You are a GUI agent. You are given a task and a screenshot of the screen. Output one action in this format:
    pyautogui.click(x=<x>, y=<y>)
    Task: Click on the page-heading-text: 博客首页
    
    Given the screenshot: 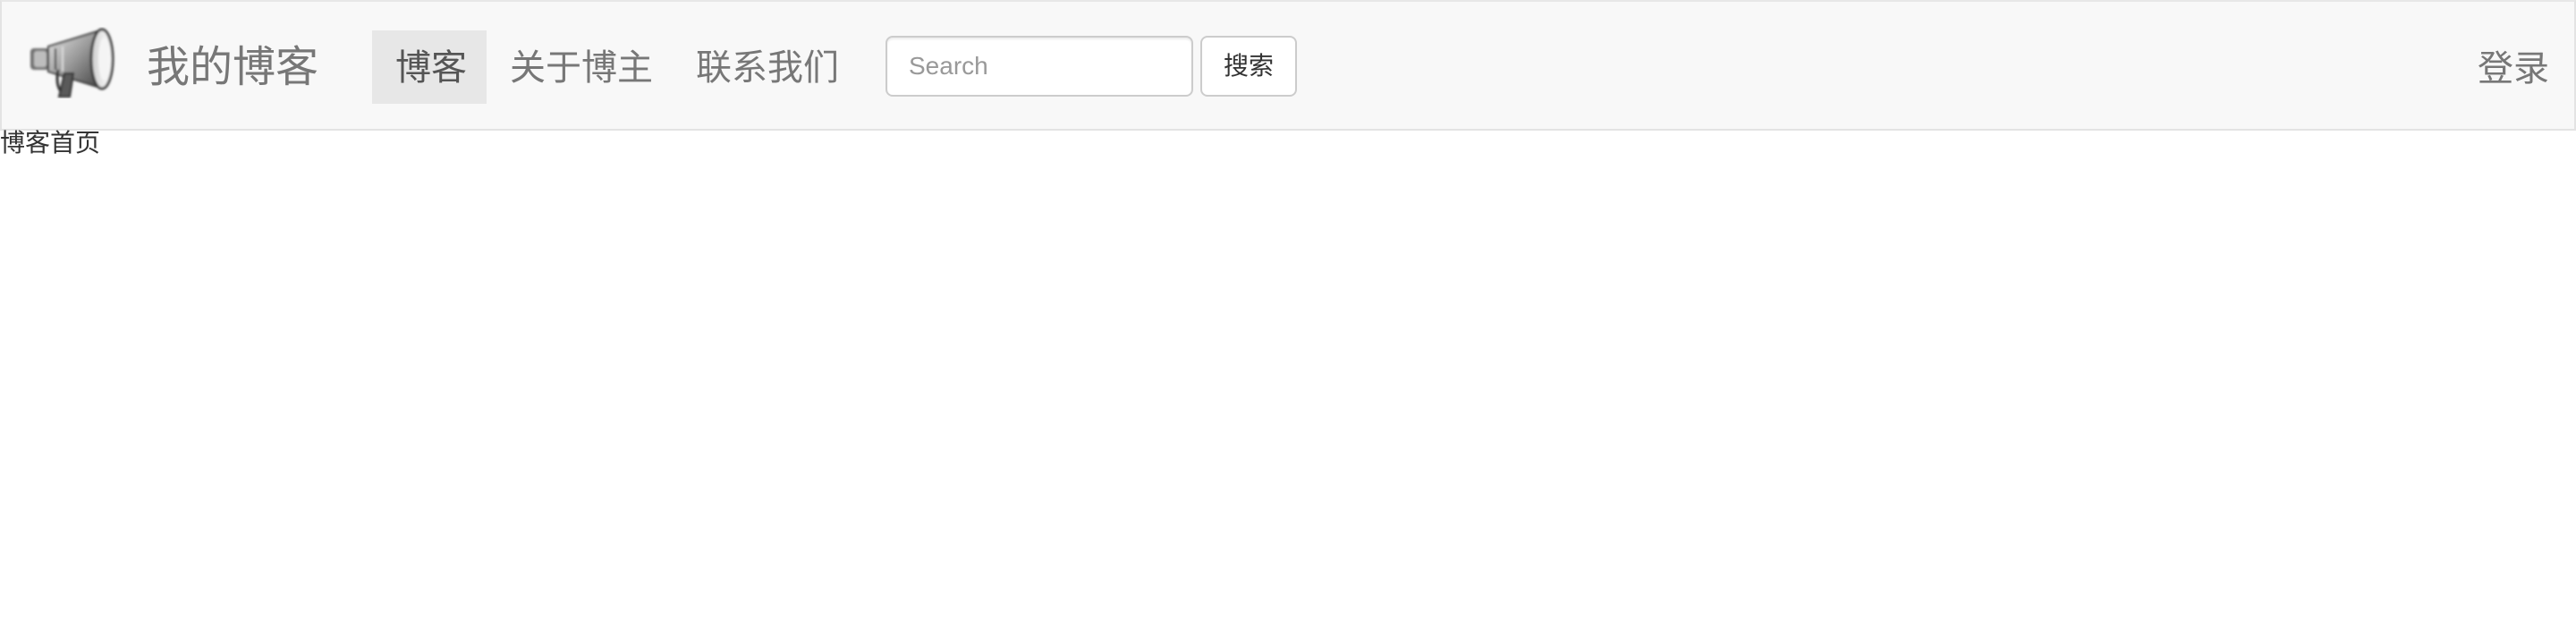 What is the action you would take?
    pyautogui.click(x=50, y=142)
    